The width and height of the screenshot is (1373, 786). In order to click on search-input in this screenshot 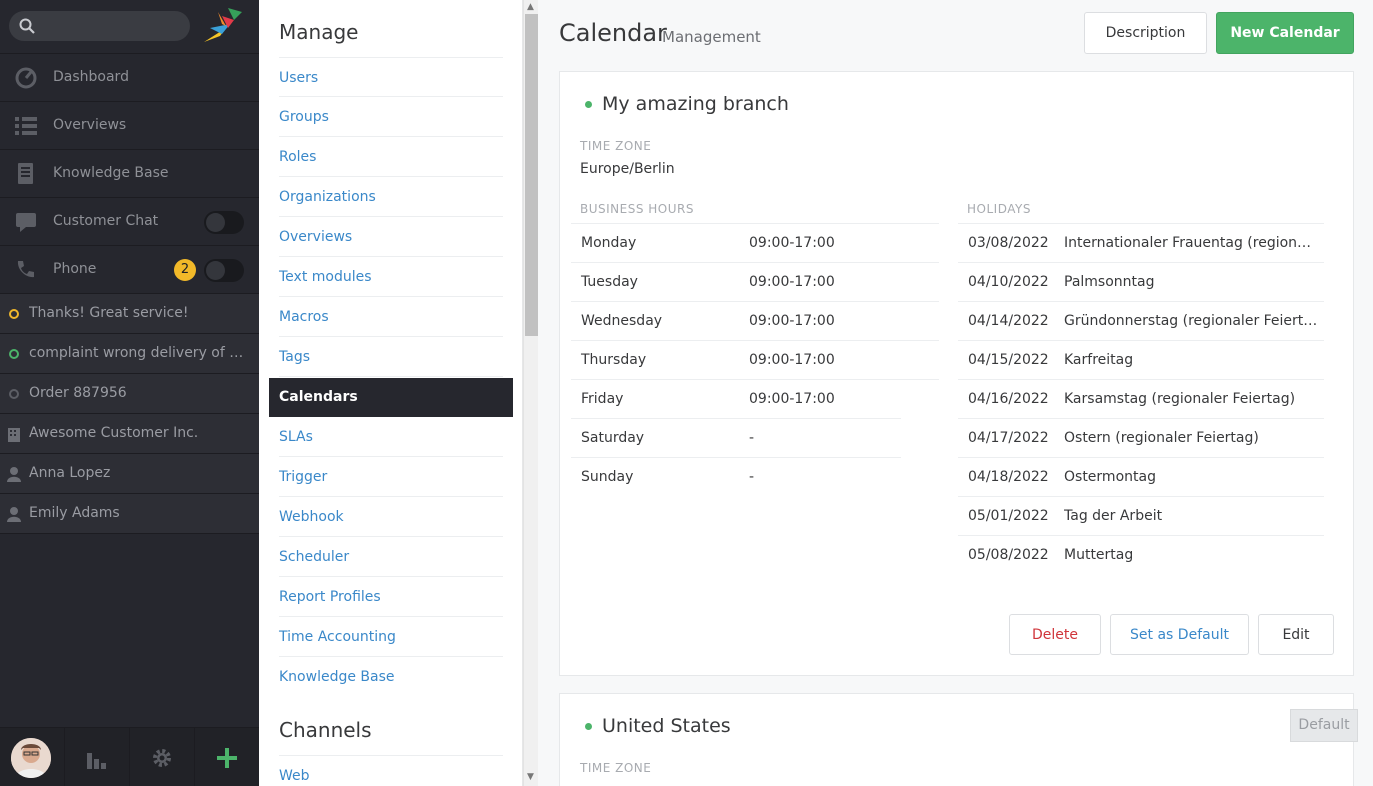, I will do `click(99, 26)`.